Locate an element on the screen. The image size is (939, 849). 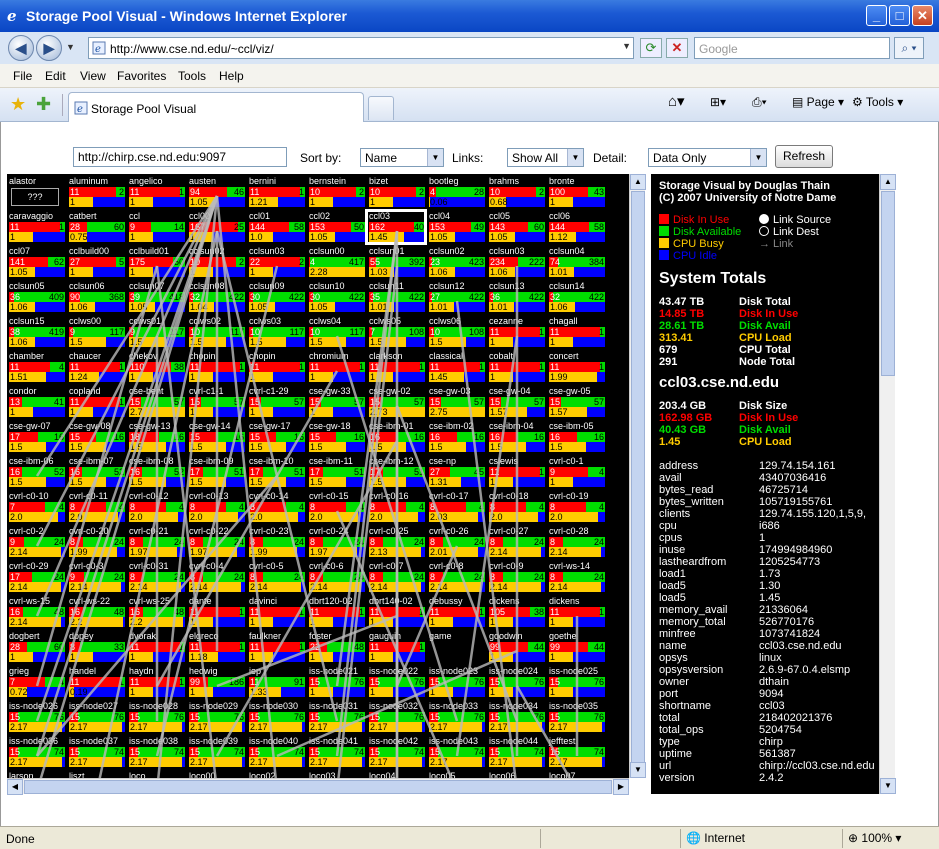
menu-bar: File Edit View Favorites Tools Help is located at coordinates (469, 76).